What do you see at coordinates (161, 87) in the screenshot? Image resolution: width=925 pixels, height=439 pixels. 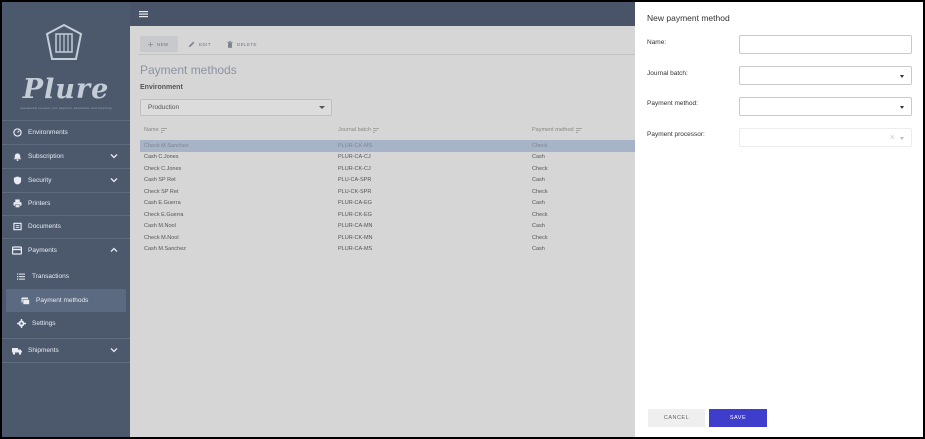 I see `environment-label: Environment` at bounding box center [161, 87].